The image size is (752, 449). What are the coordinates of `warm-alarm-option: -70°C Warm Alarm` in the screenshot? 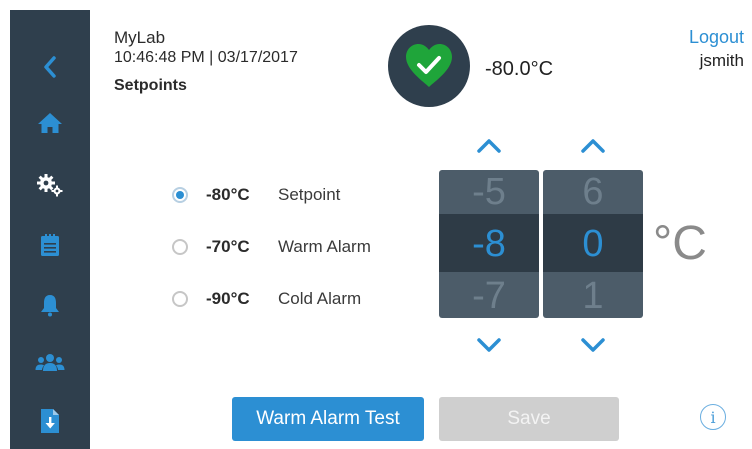 It's located at (271, 247).